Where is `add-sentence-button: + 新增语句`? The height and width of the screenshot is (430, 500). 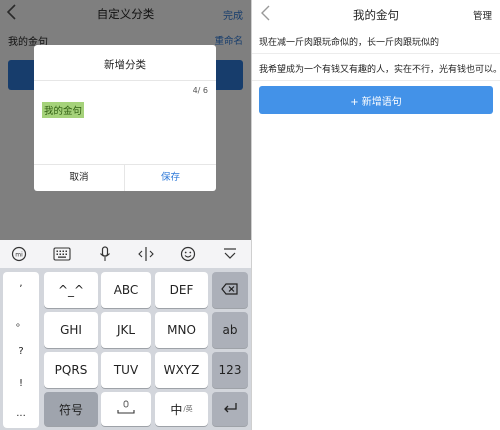
add-sentence-button: + 新增语句 is located at coordinates (376, 100).